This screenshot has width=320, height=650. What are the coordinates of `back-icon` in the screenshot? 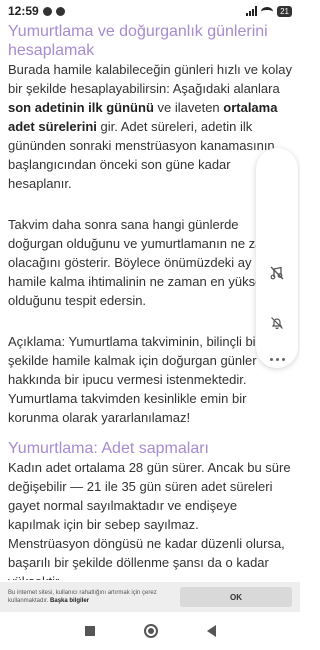 It's located at (211, 631).